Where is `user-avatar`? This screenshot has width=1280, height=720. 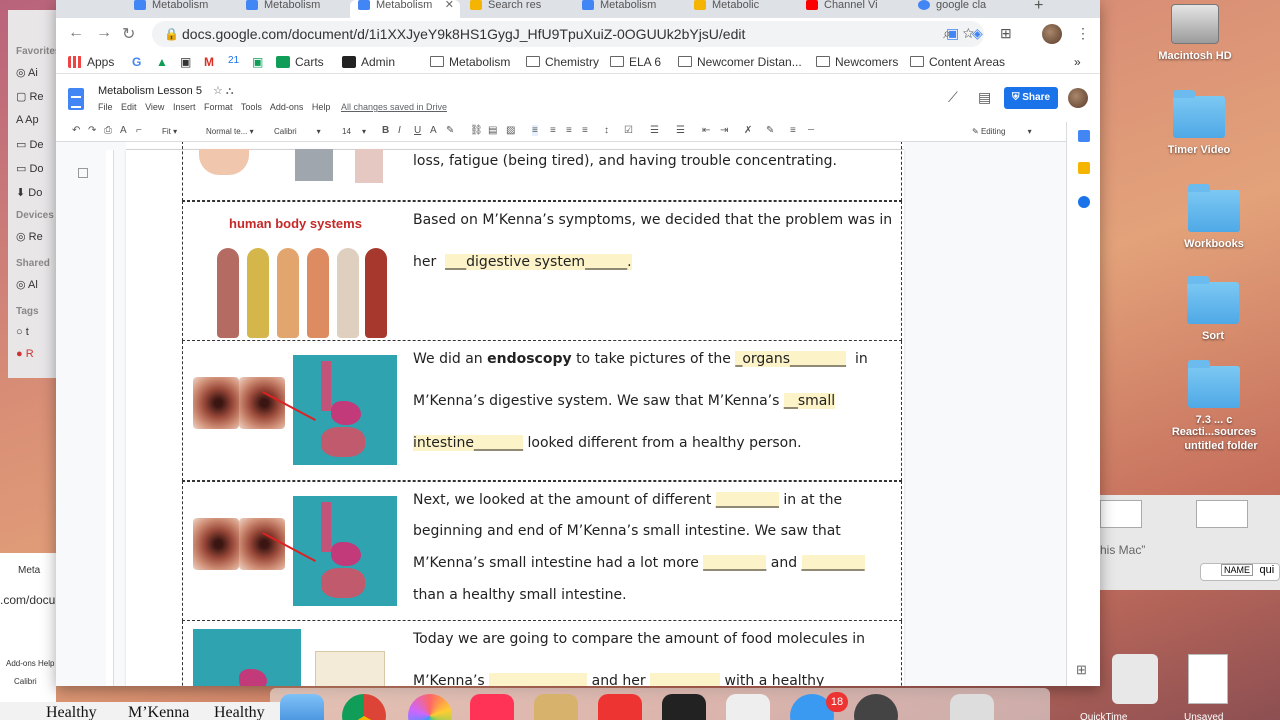 user-avatar is located at coordinates (1078, 98).